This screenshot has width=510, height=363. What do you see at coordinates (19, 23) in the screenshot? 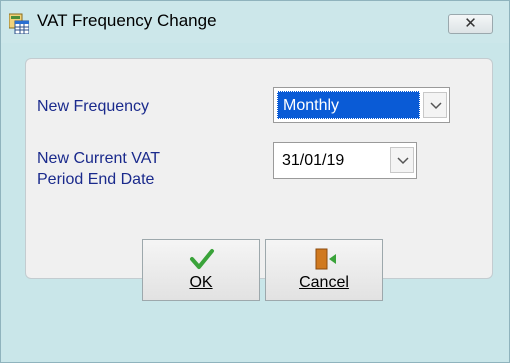
I see `vat-table-icon` at bounding box center [19, 23].